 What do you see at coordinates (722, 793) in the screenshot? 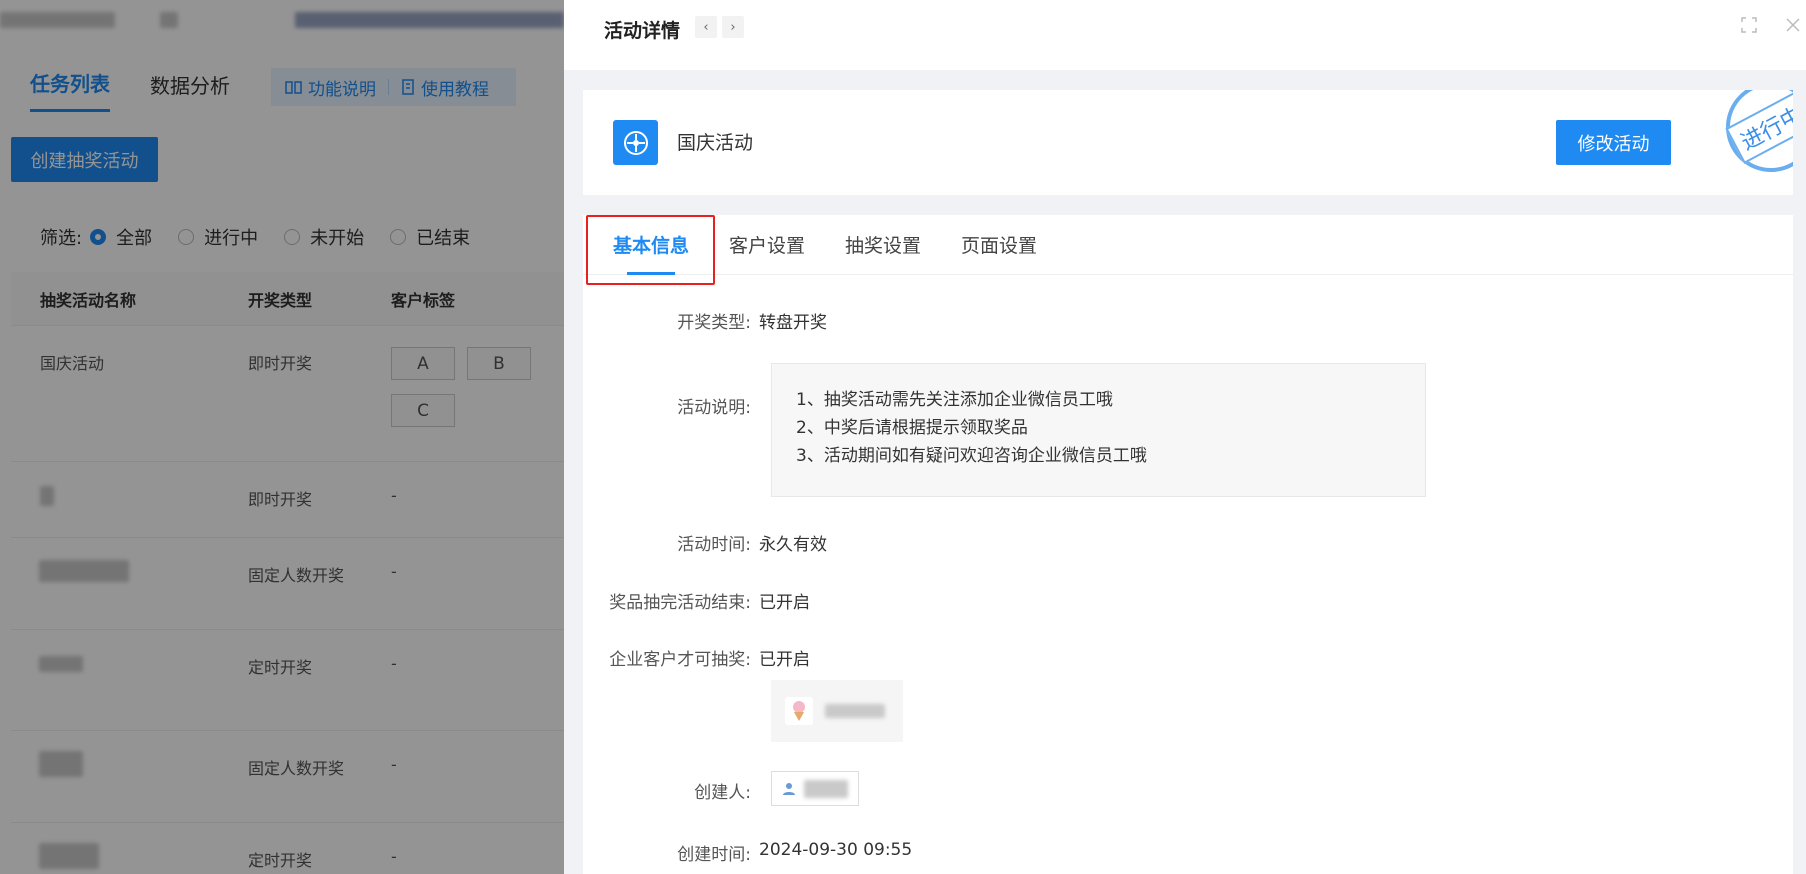
I see `creator-label: 创建人:` at bounding box center [722, 793].